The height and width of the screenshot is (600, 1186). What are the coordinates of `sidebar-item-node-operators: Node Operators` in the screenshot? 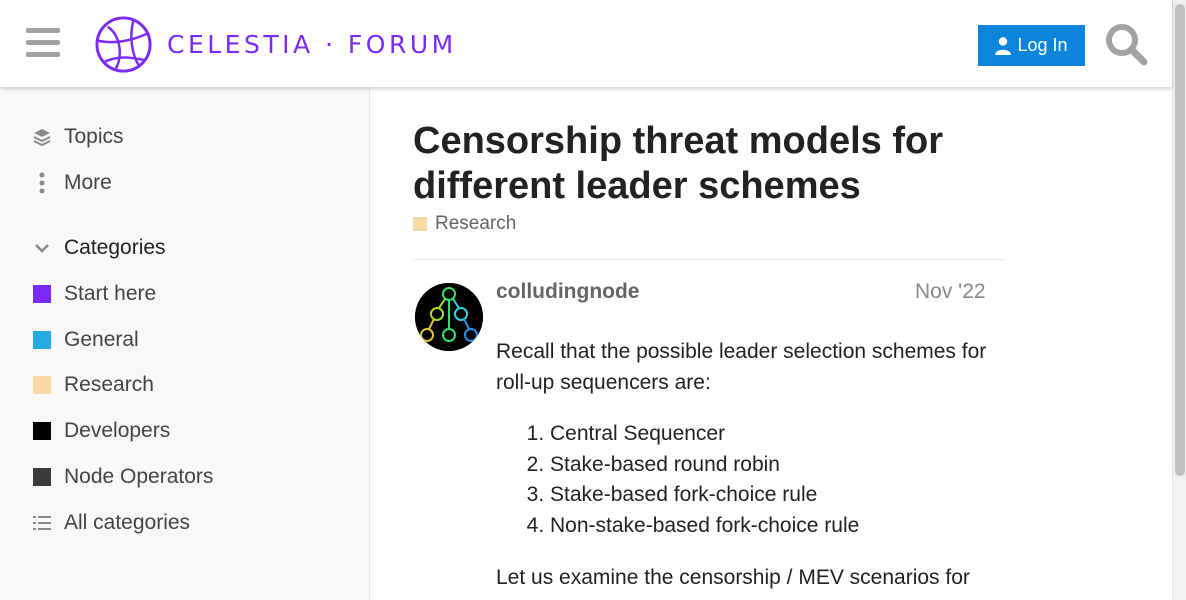 It's located at (122, 477).